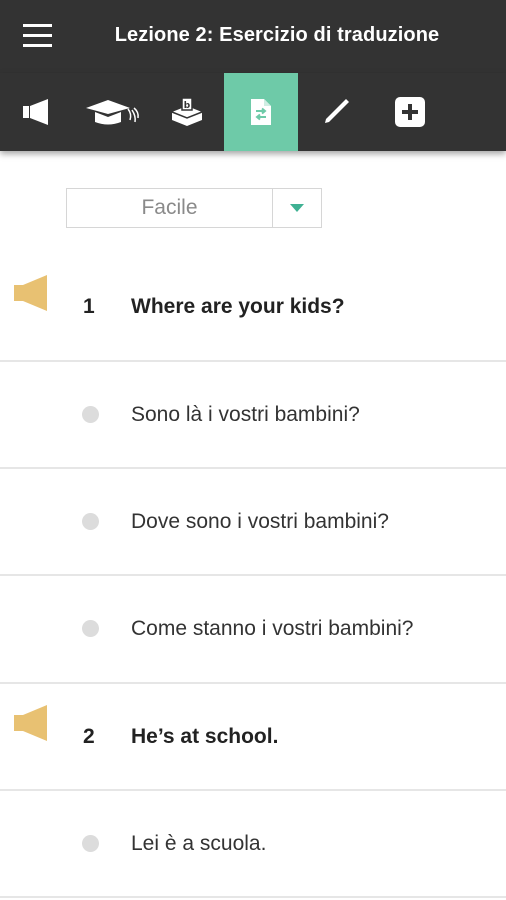 The height and width of the screenshot is (900, 506). I want to click on tool-write-button, so click(336, 112).